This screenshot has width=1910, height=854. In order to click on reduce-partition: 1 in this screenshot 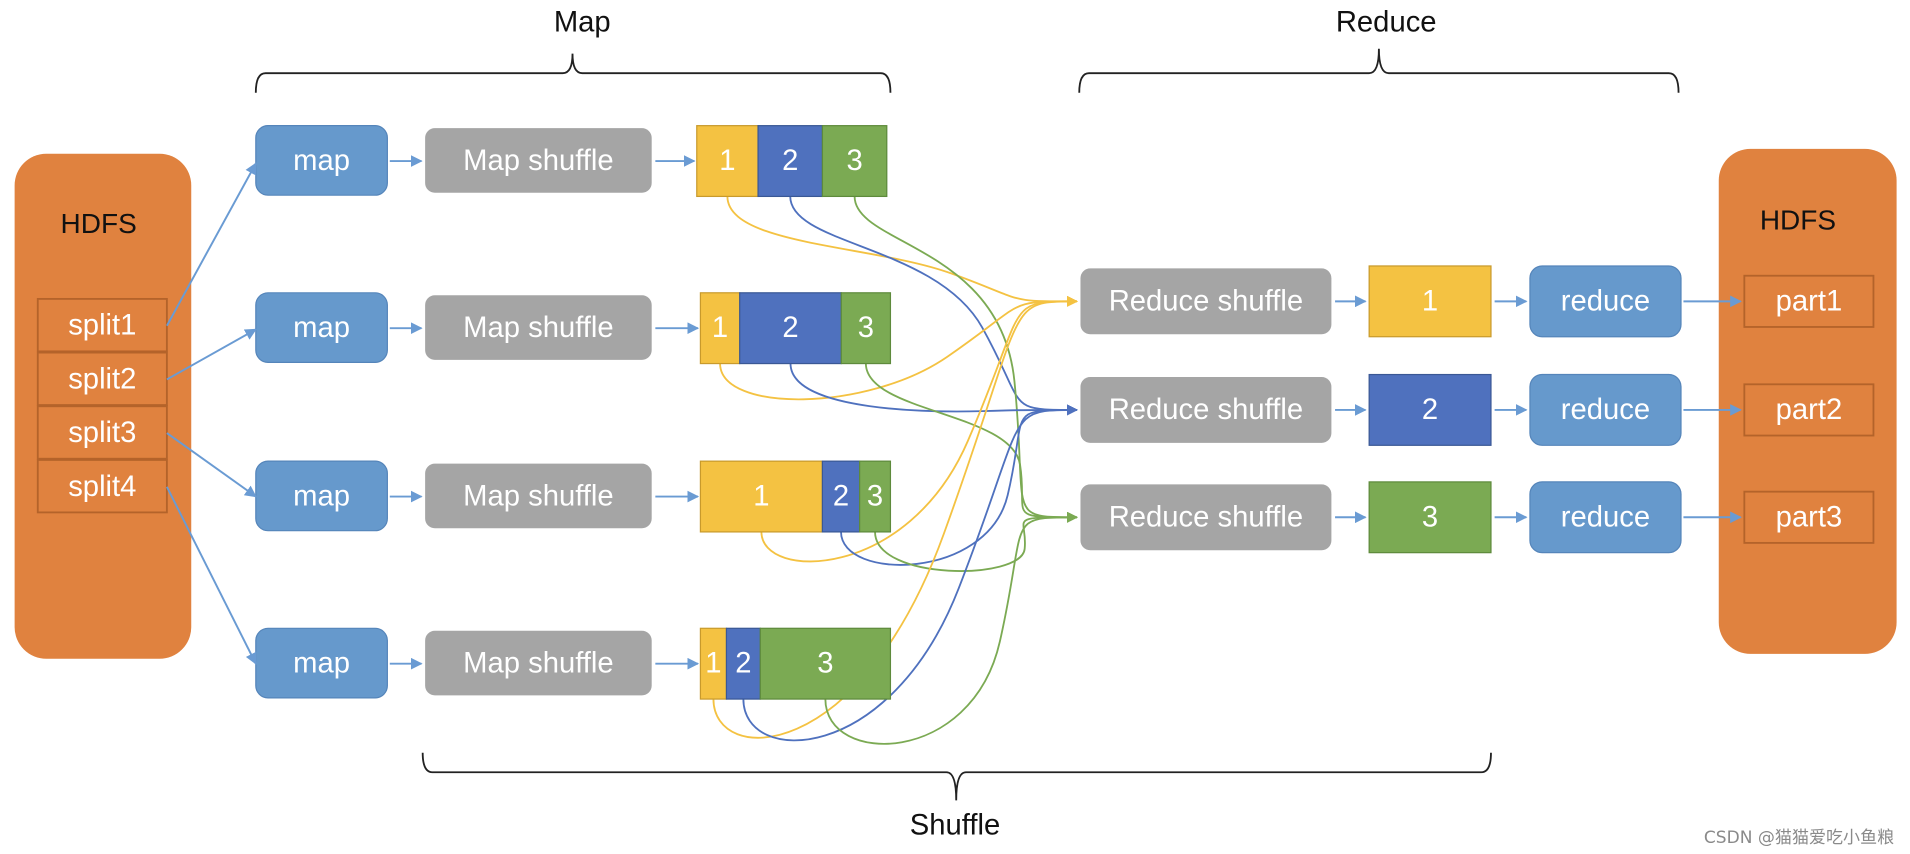, I will do `click(1430, 301)`.